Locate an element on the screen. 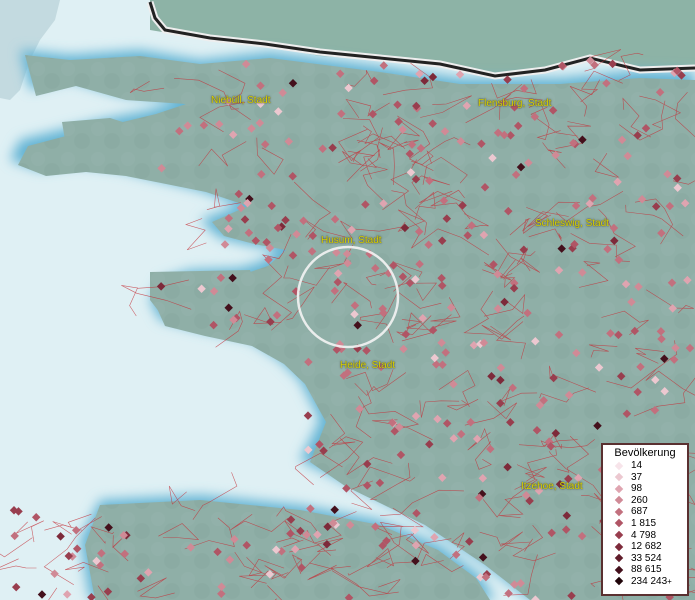  legend-value: 4 798 is located at coordinates (644, 535).